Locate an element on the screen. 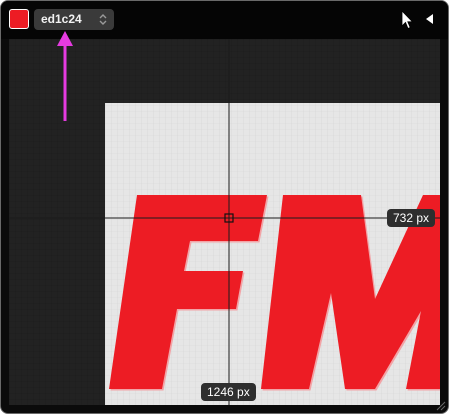  resize-grip-icon is located at coordinates (440, 405).